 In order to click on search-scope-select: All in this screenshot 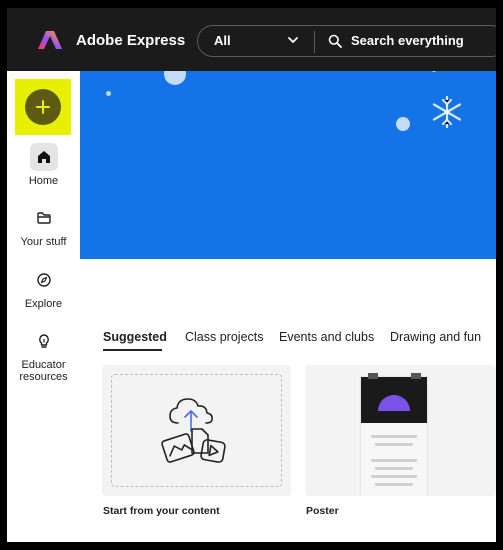, I will do `click(222, 40)`.